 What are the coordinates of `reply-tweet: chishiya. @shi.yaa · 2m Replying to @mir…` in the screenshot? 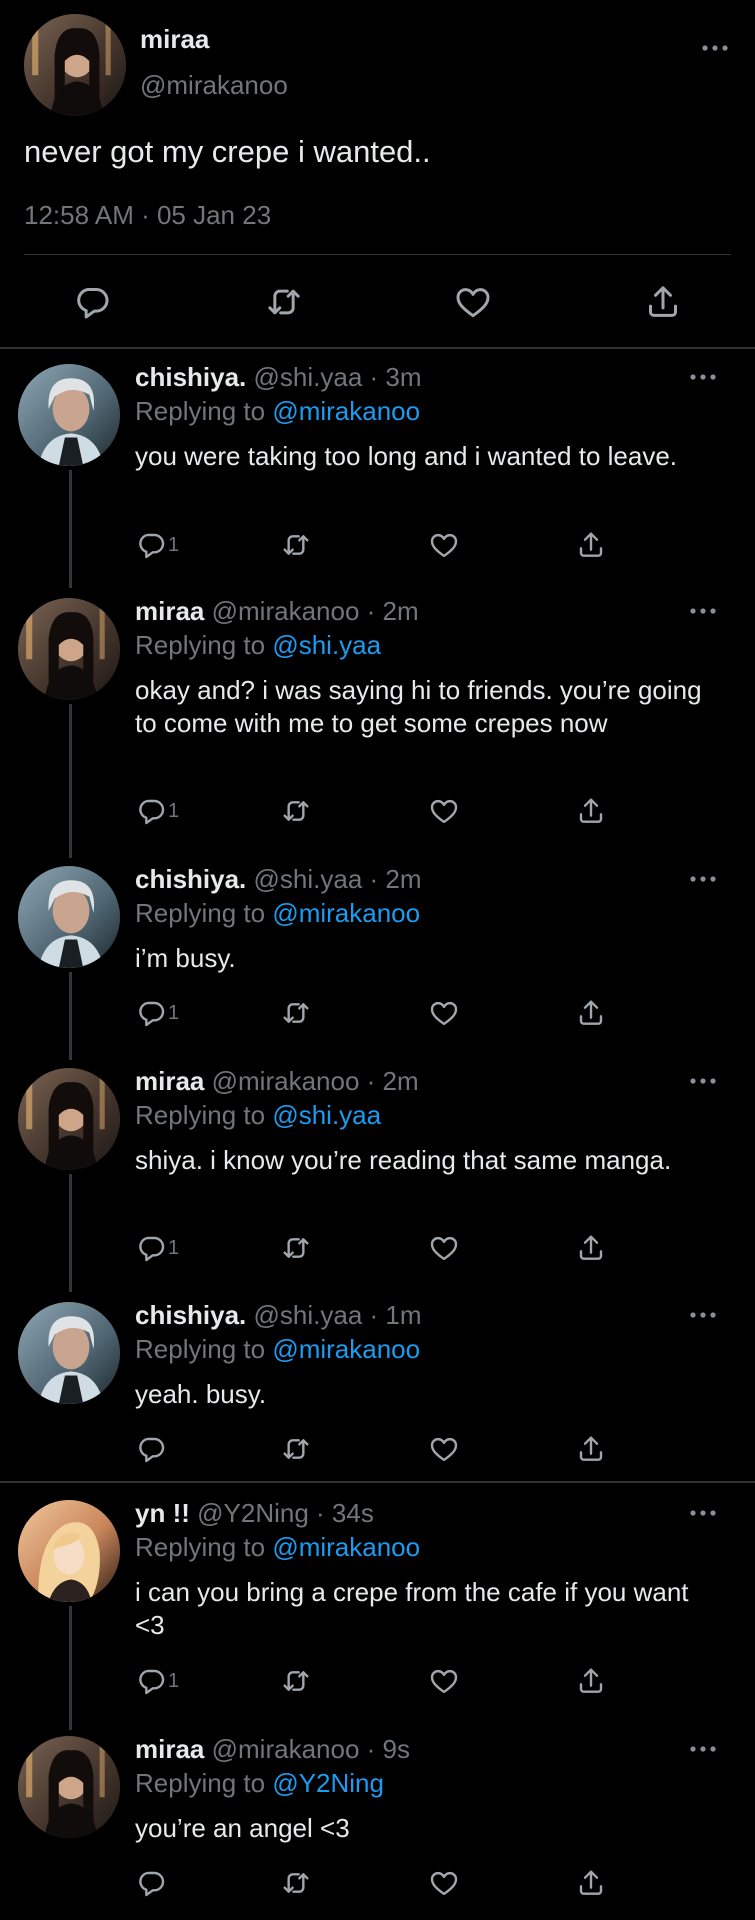 It's located at (377, 954).